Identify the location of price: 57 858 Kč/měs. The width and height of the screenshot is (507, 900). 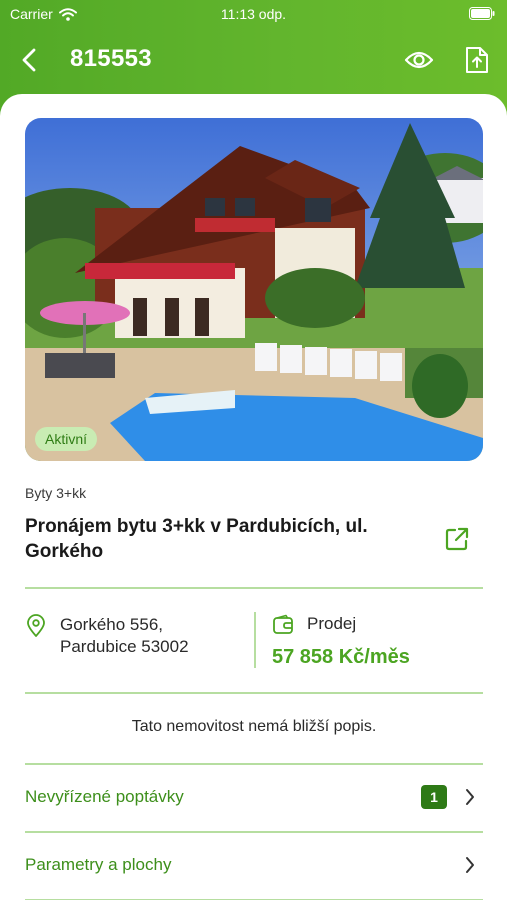
(341, 657).